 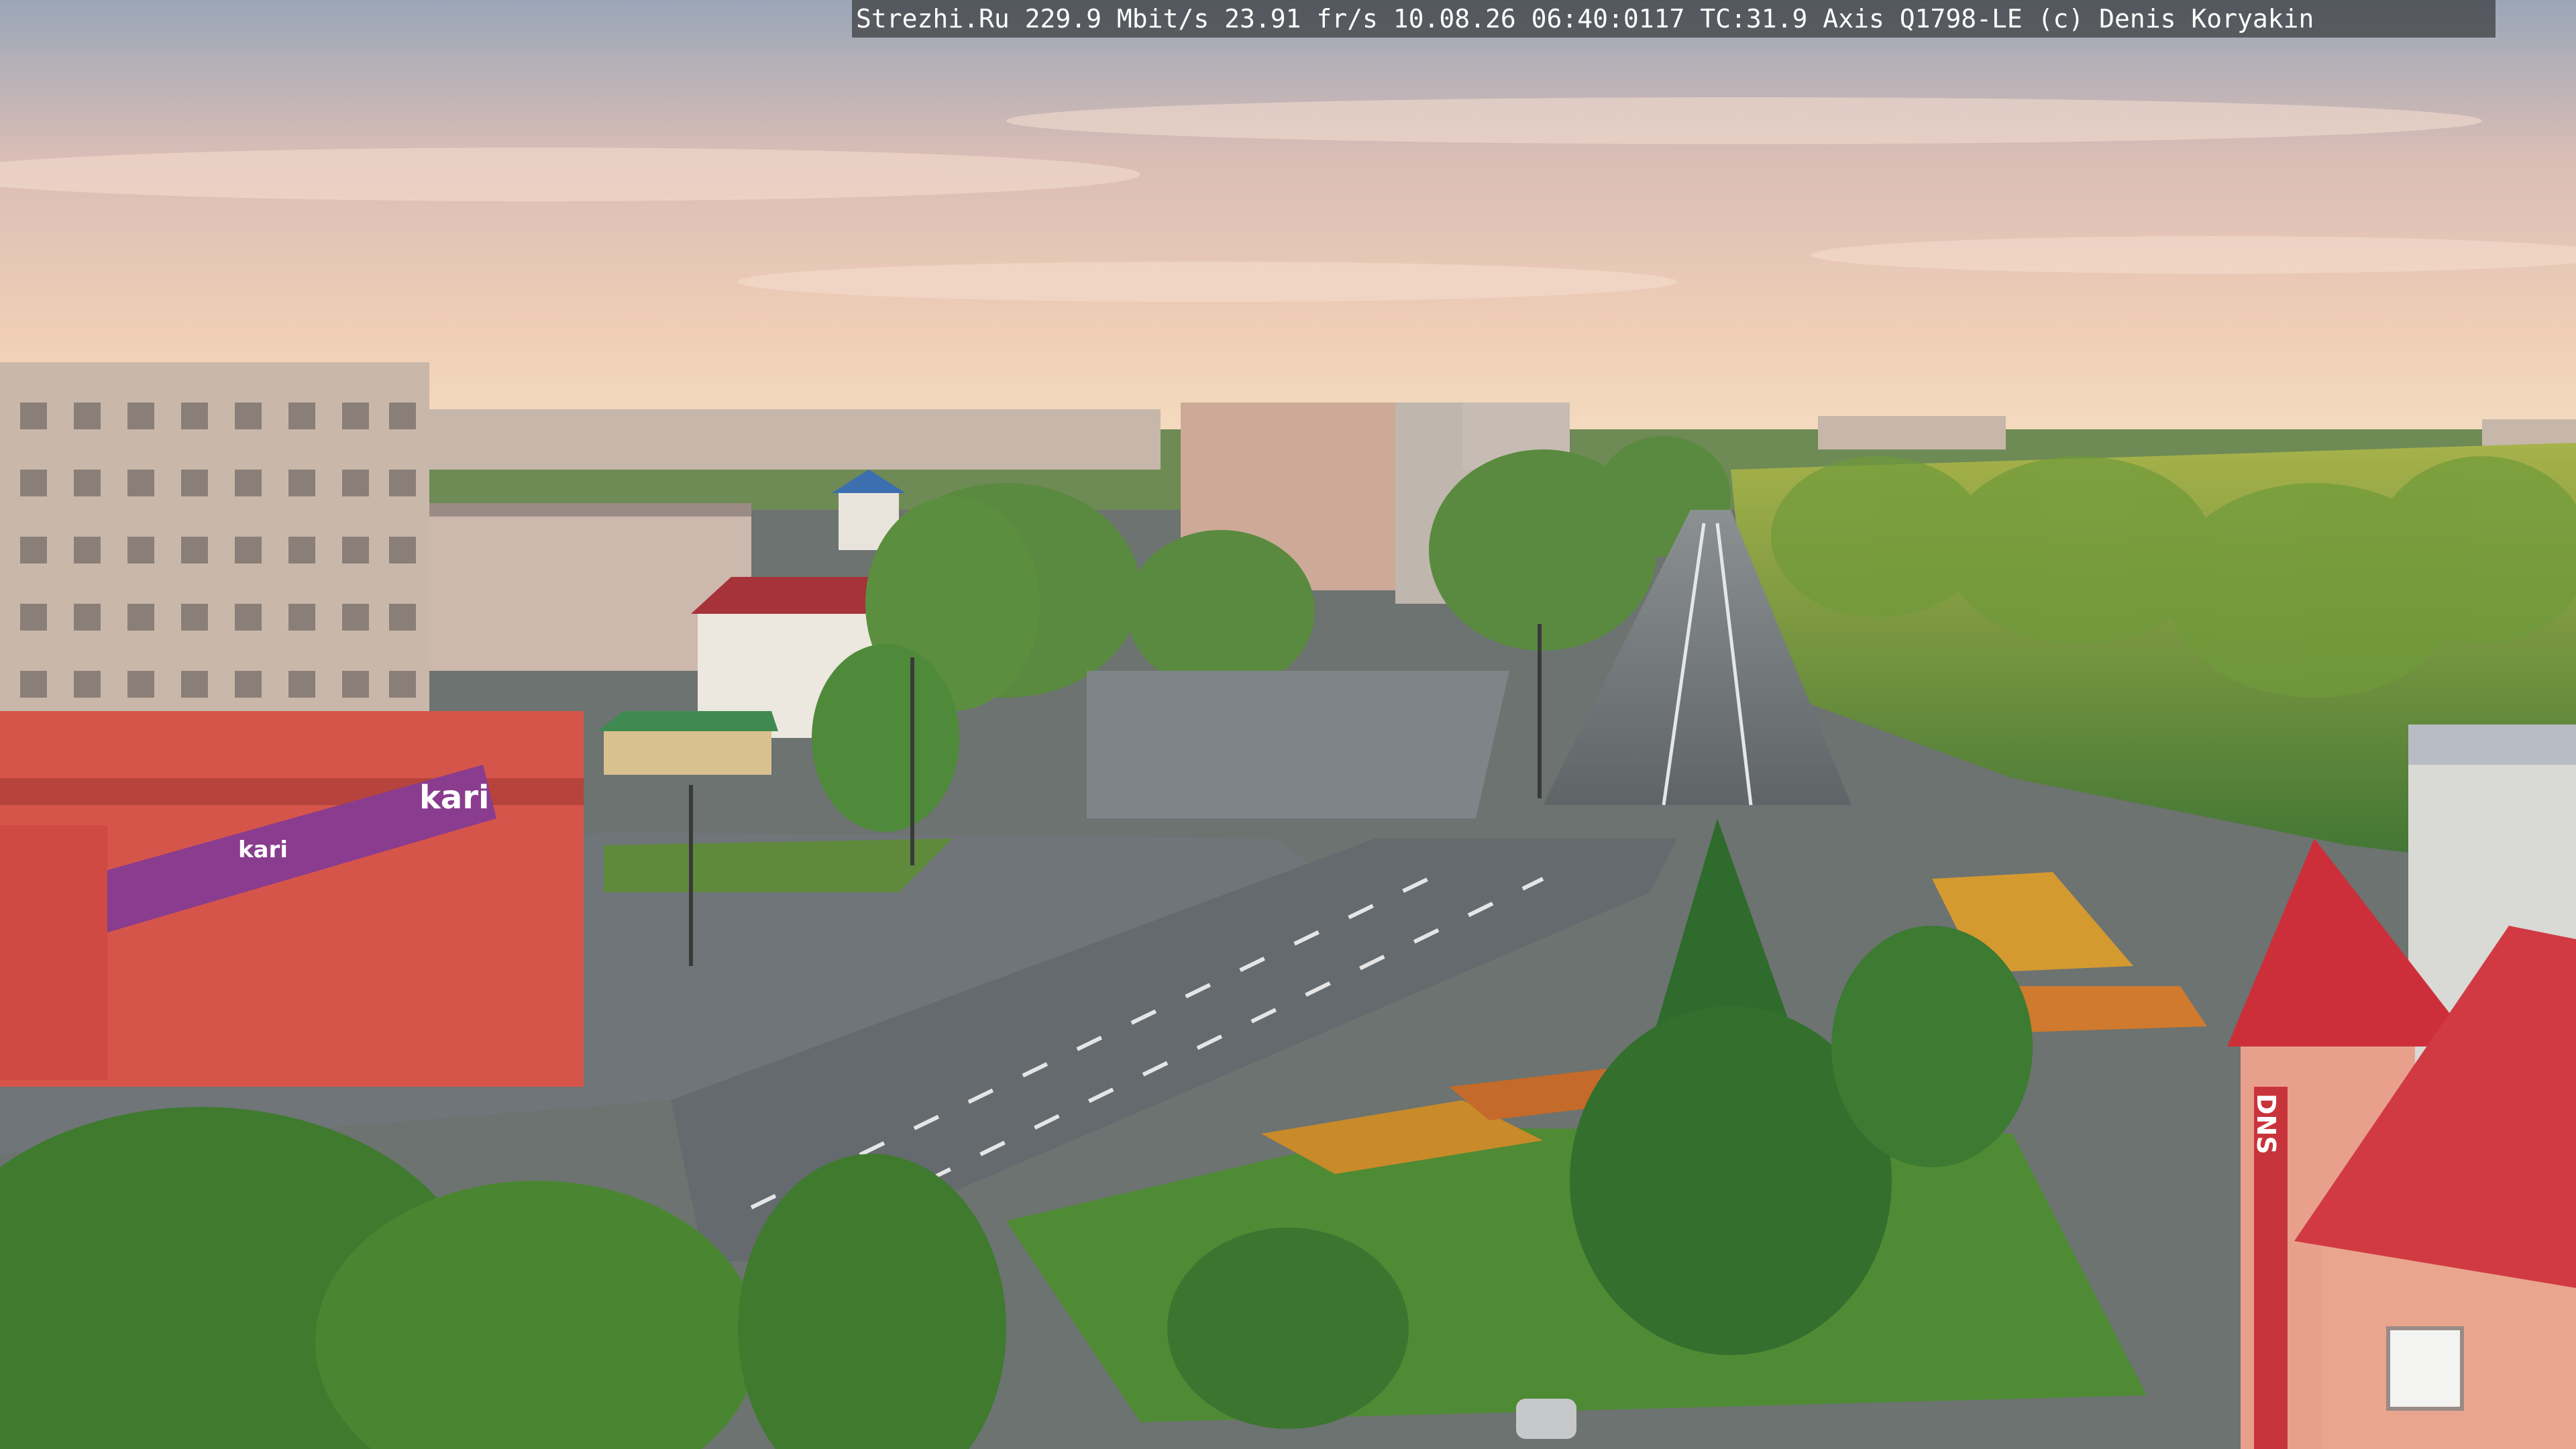 I want to click on tower-sign: DNS, so click(x=2266, y=1124).